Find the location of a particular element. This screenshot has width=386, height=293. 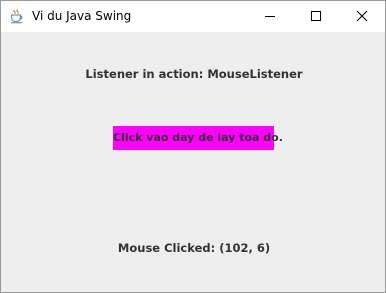

close-icon is located at coordinates (362, 16).